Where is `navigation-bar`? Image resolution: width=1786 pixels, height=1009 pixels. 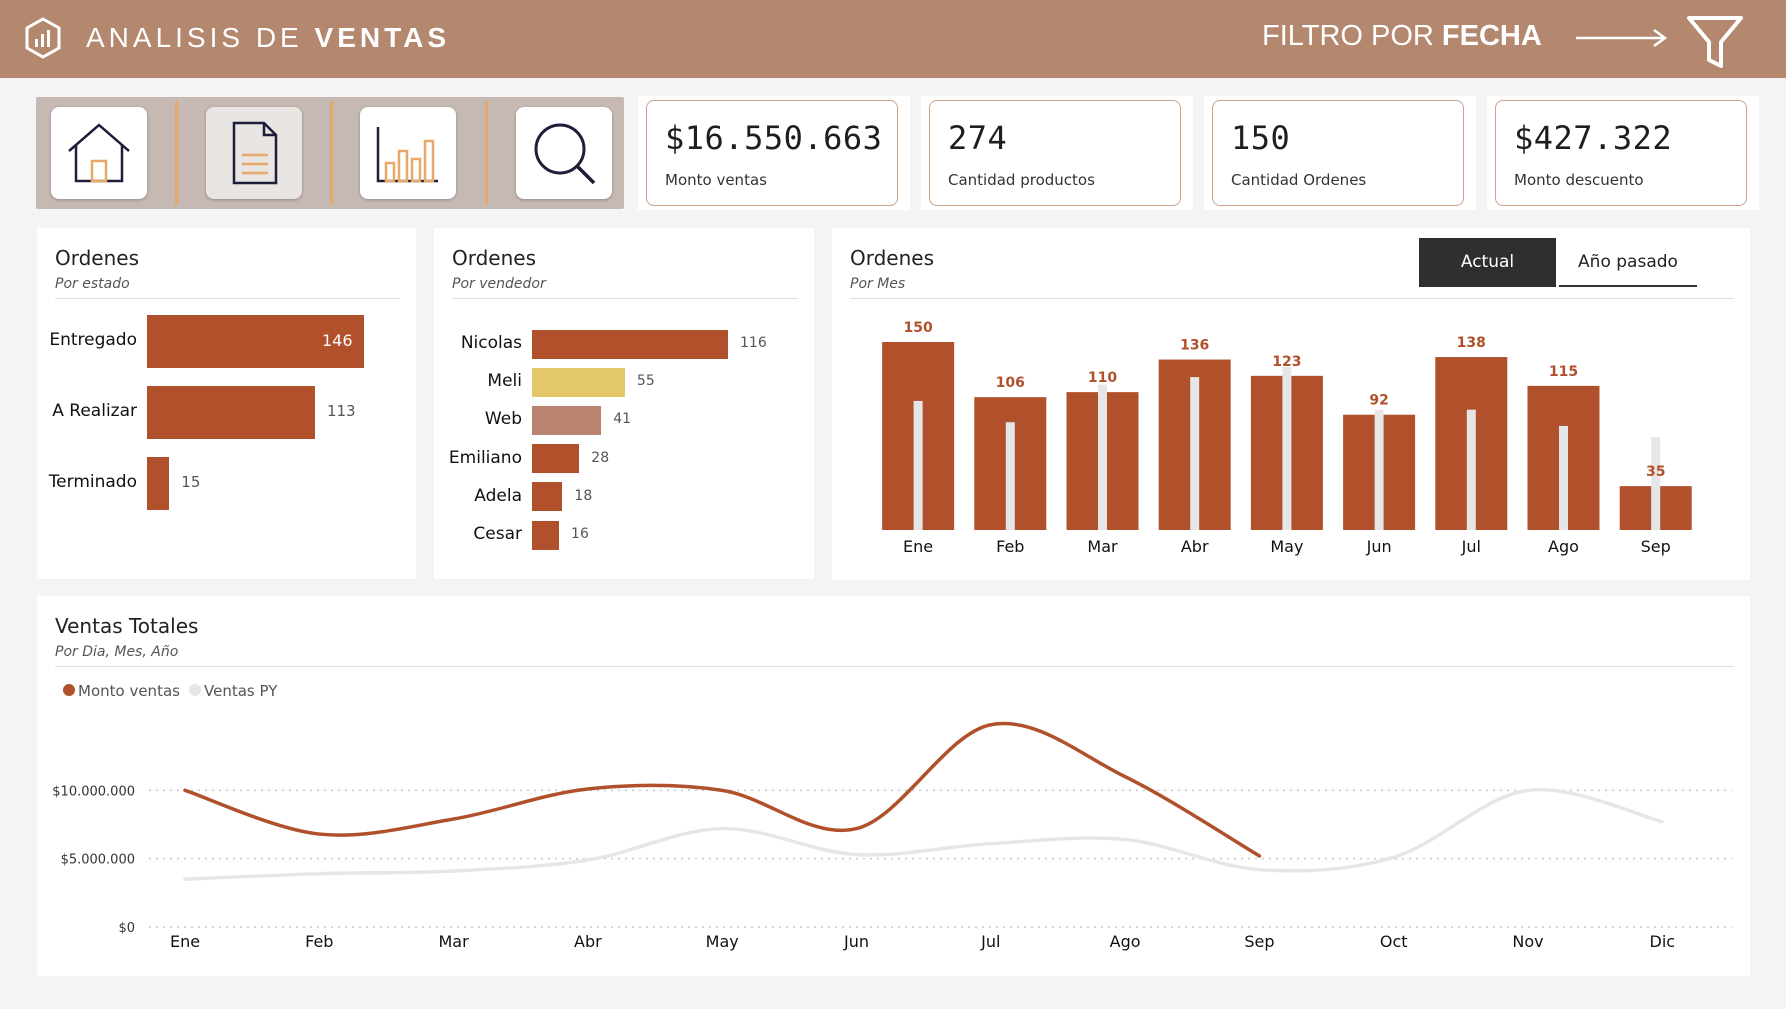 navigation-bar is located at coordinates (330, 153).